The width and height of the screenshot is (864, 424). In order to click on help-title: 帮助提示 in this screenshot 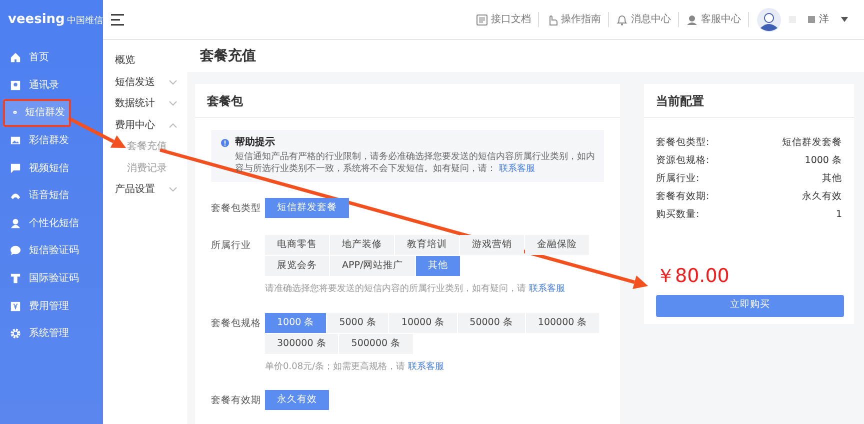, I will do `click(255, 143)`.